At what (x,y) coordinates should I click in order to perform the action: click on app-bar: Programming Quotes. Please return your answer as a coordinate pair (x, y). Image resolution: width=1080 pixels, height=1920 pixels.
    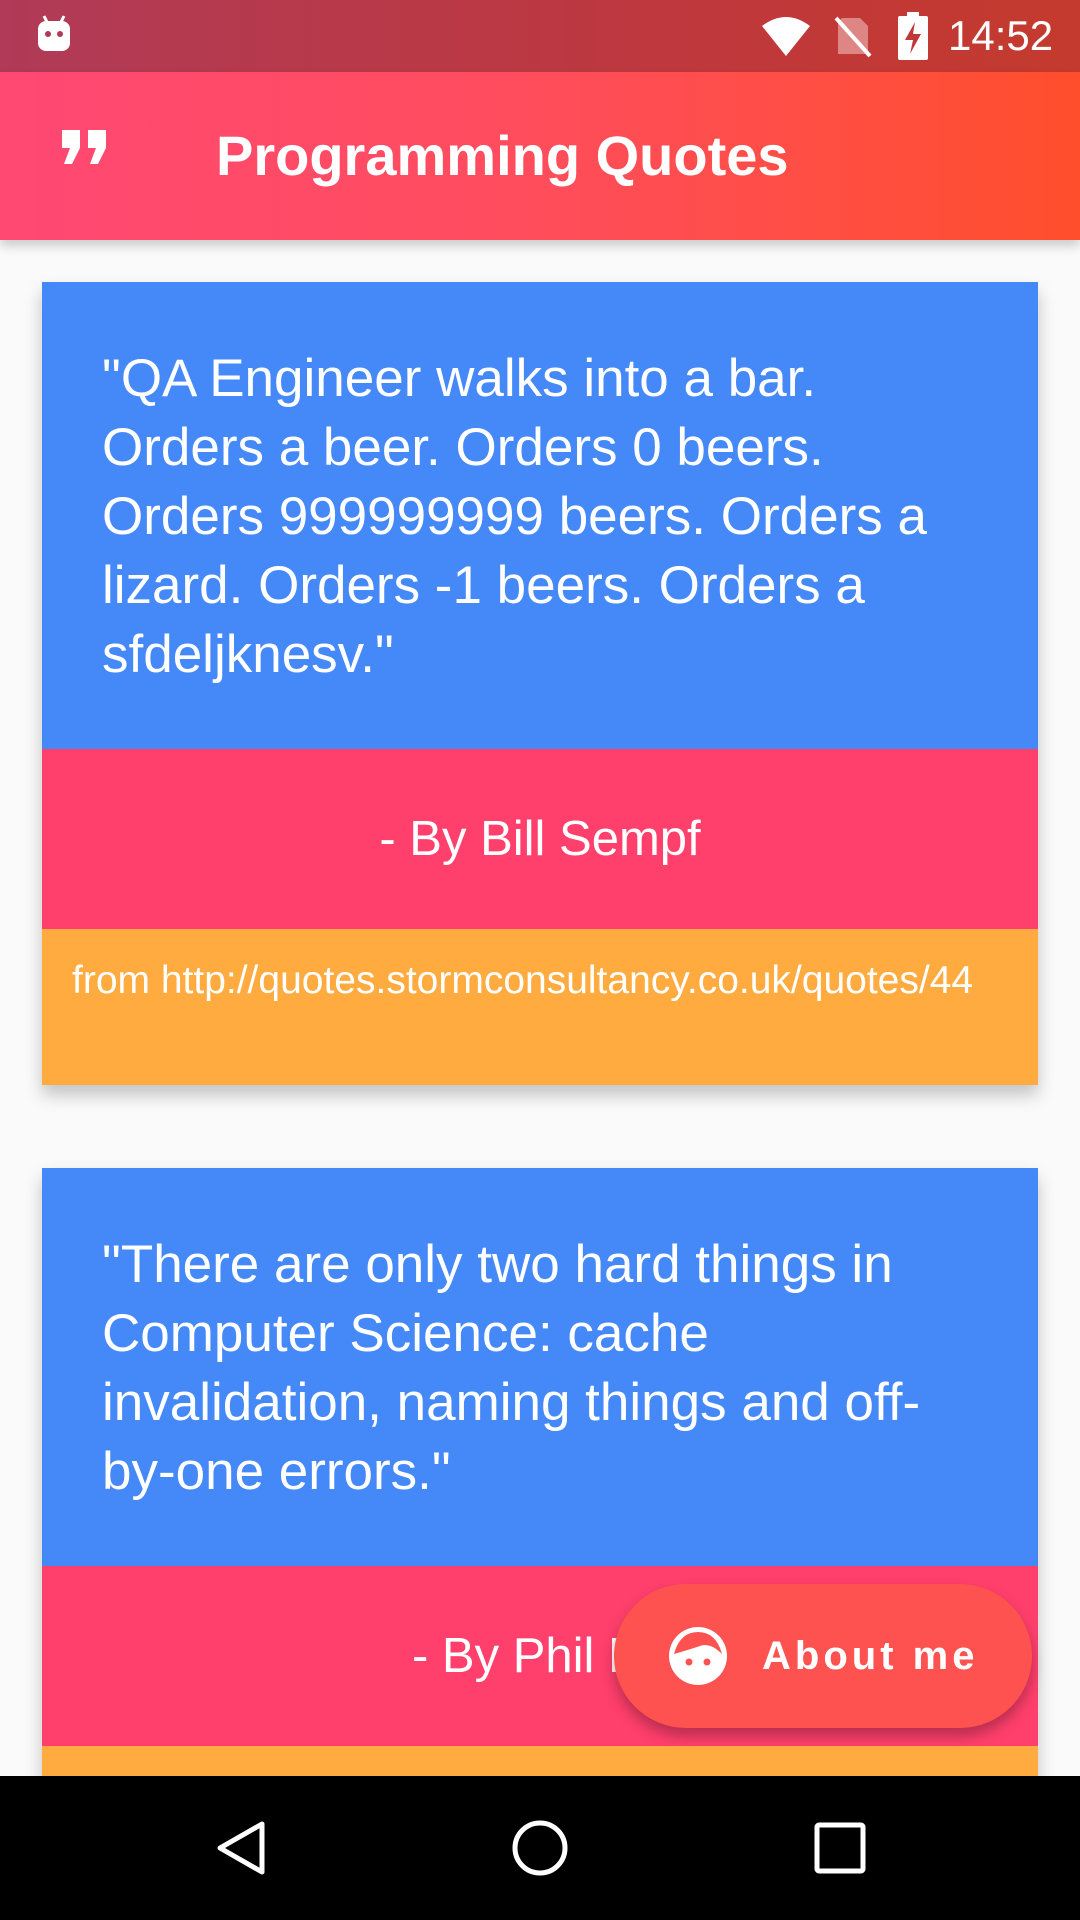
    Looking at the image, I should click on (540, 156).